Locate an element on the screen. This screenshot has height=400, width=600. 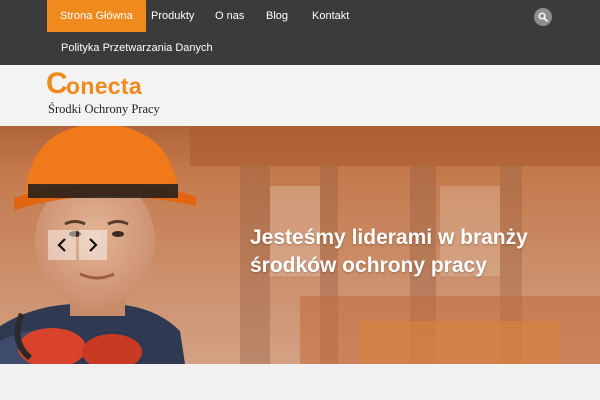
slider-next-button is located at coordinates (93, 245).